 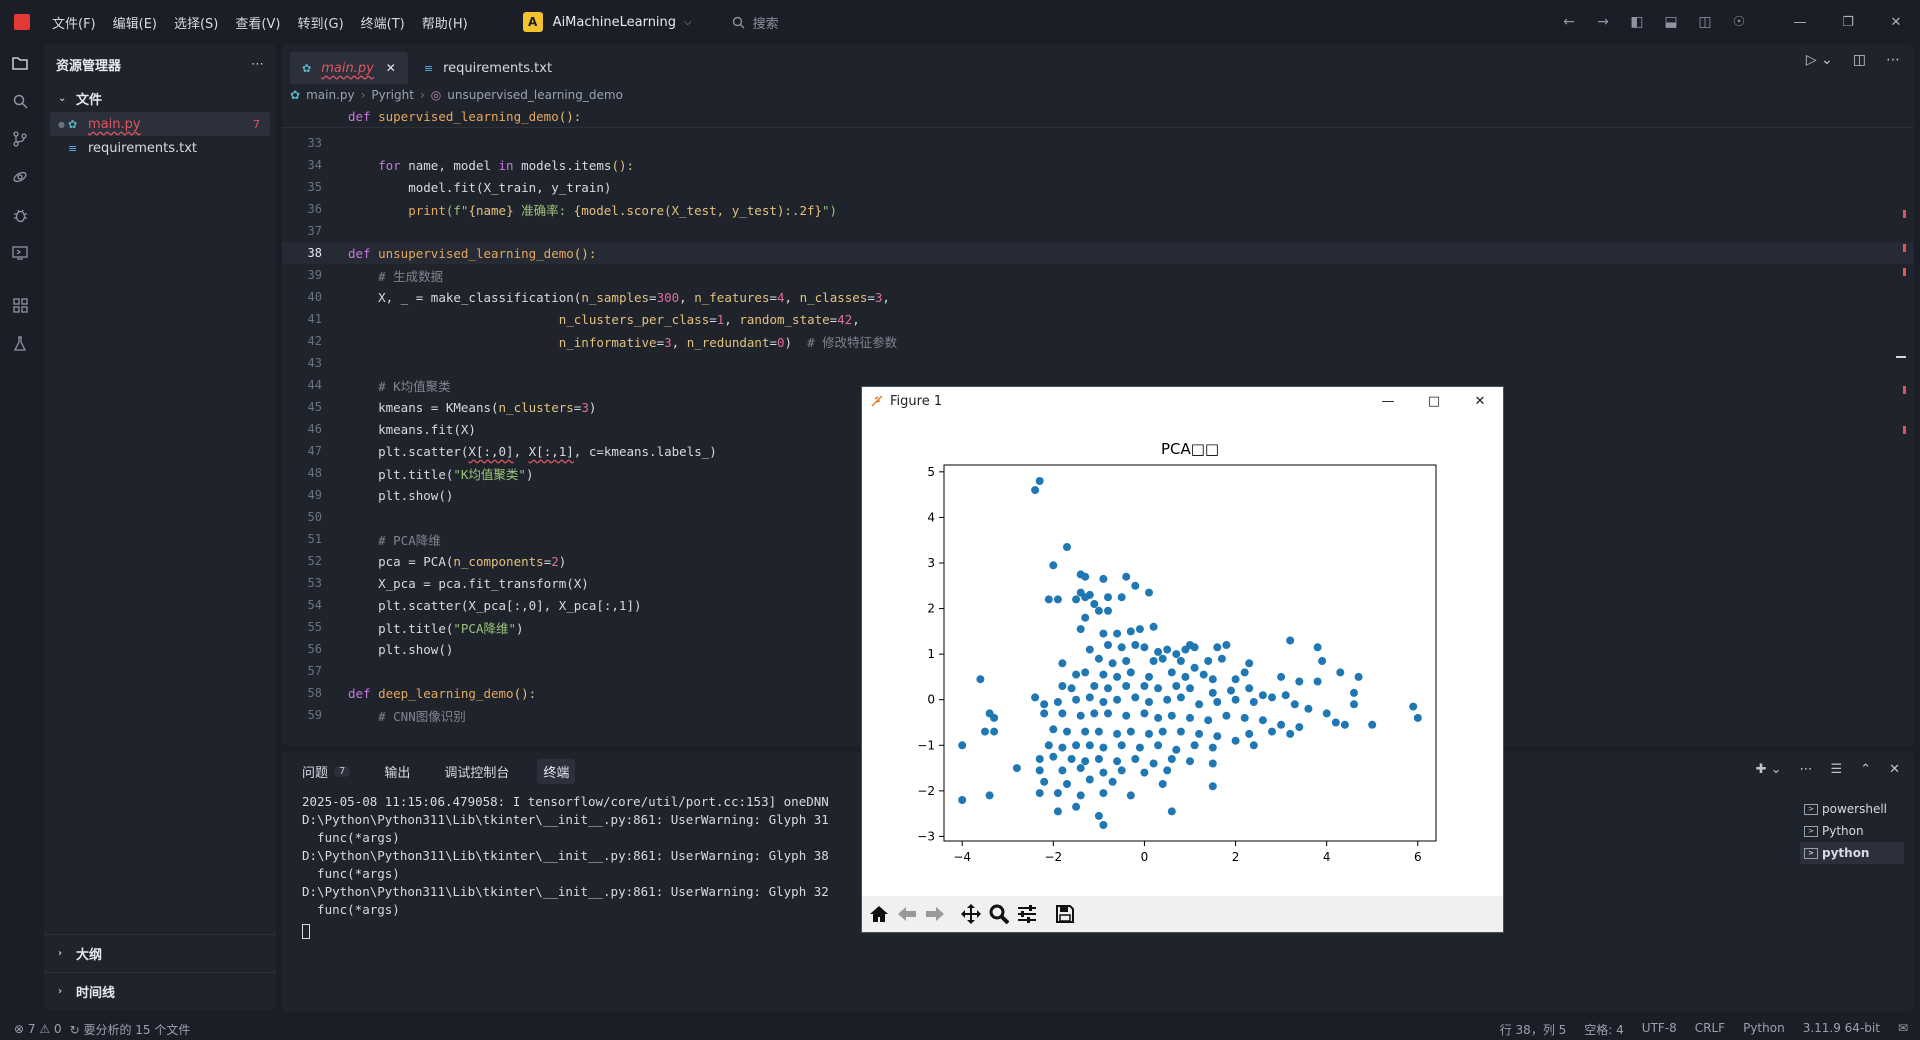 I want to click on source-control-icon, so click(x=20, y=139).